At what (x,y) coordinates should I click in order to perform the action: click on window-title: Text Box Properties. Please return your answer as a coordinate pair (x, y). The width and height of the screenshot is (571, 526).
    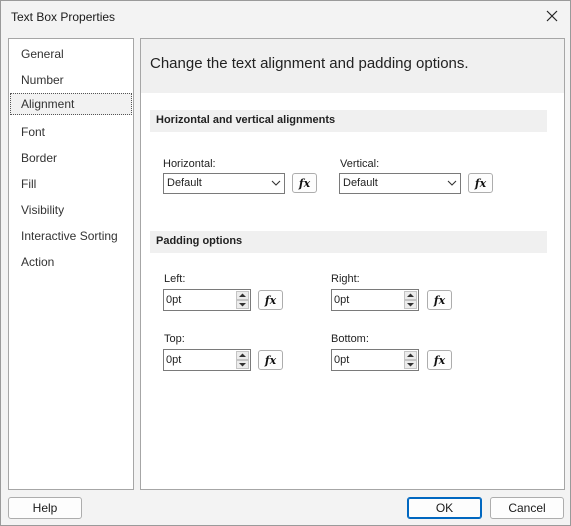
    Looking at the image, I should click on (63, 17).